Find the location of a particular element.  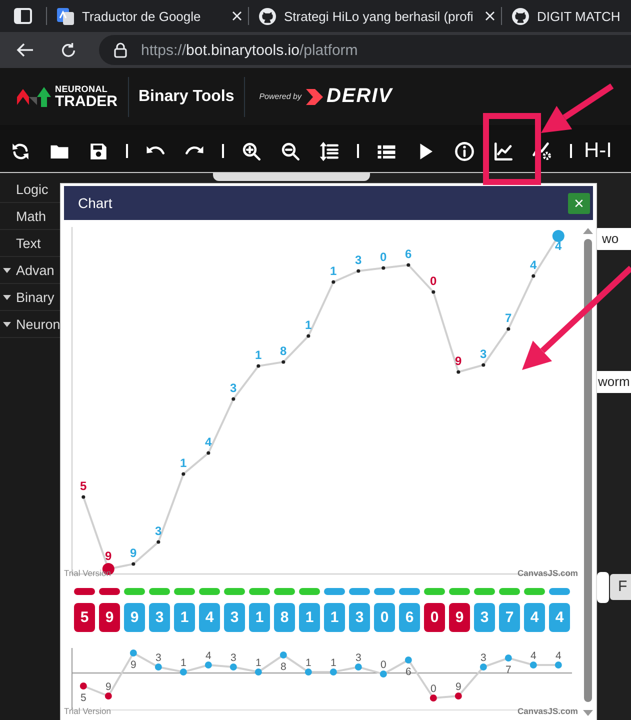

digit-tile: 6 is located at coordinates (409, 617).